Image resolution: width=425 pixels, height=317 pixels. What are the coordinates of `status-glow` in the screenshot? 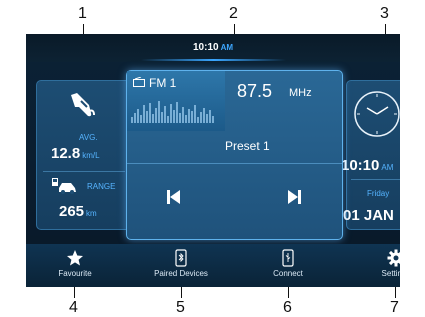 It's located at (213, 60).